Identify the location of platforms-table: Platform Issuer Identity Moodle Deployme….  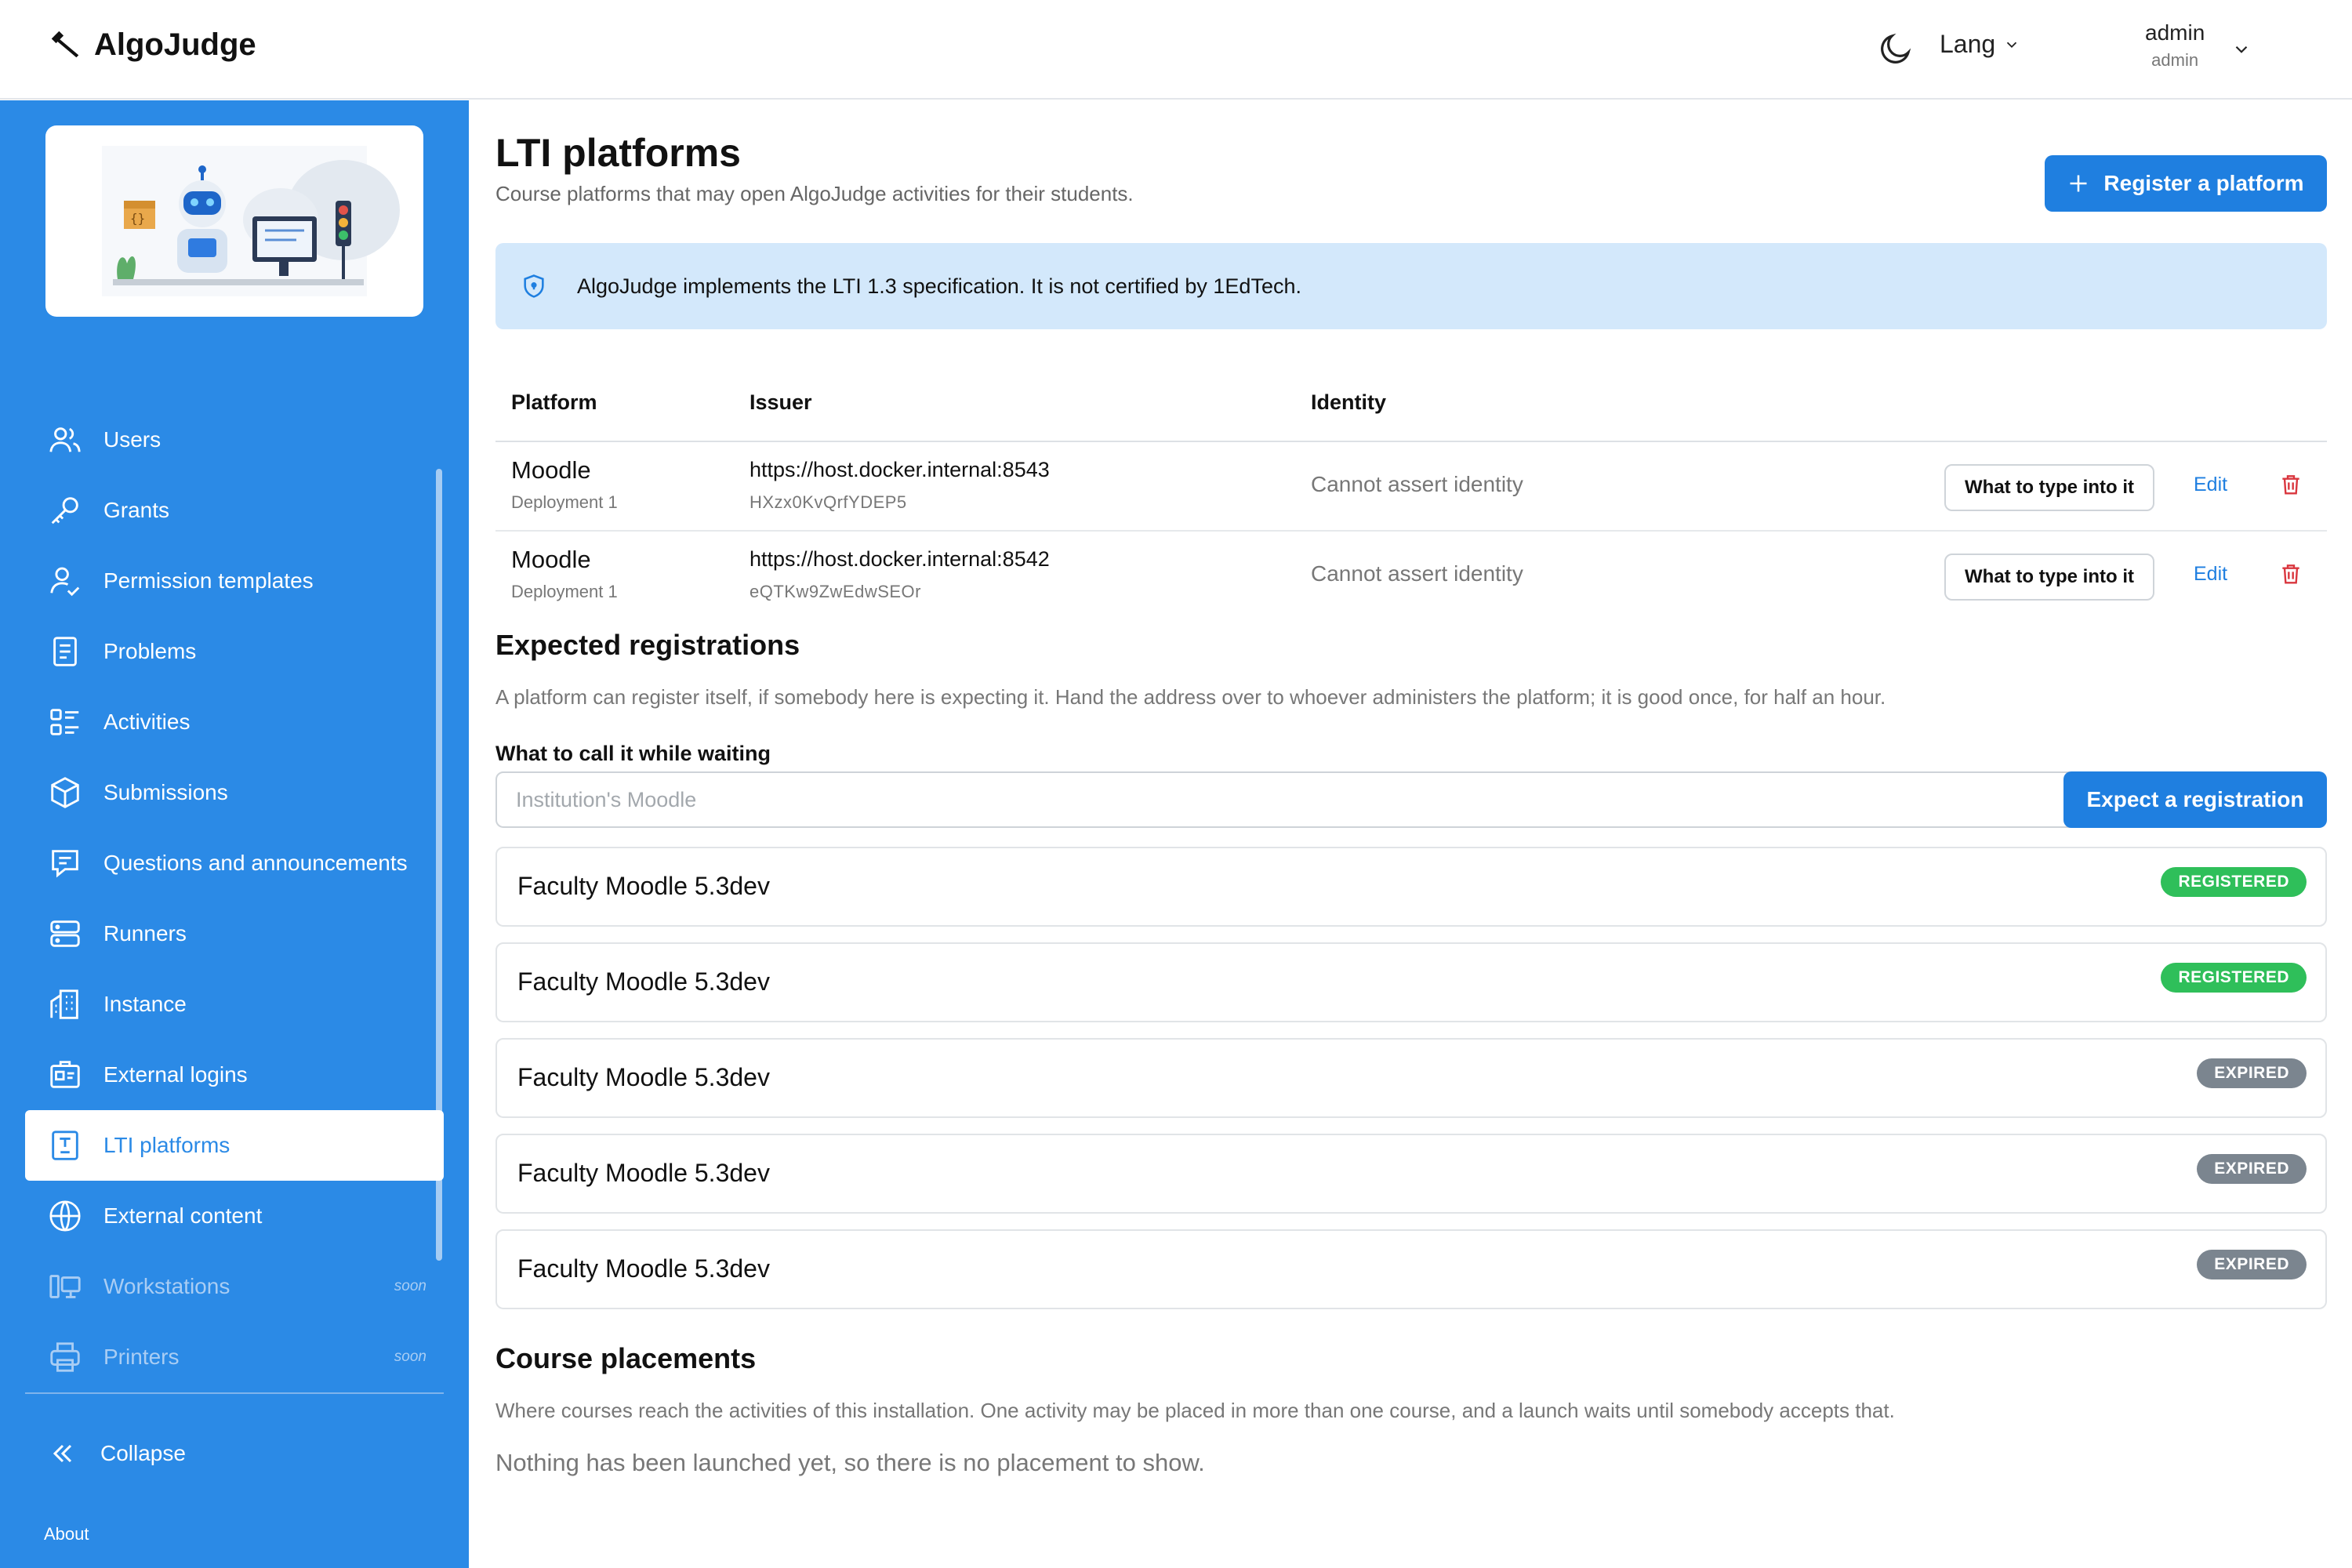
(1411, 494).